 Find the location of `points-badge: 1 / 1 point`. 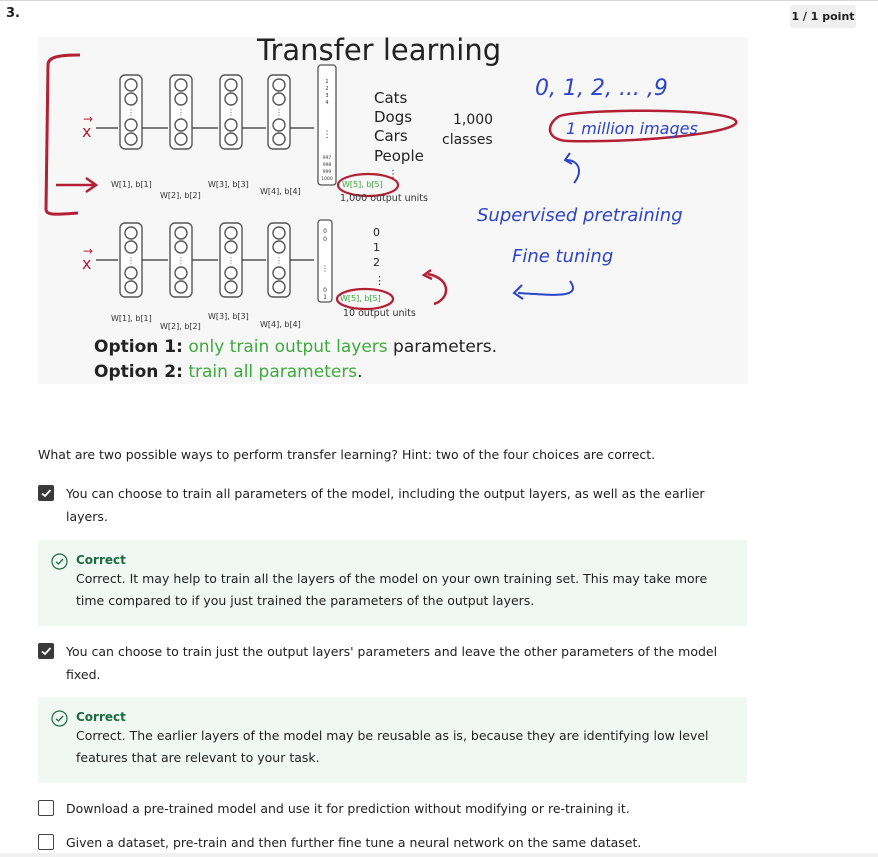

points-badge: 1 / 1 point is located at coordinates (823, 16).